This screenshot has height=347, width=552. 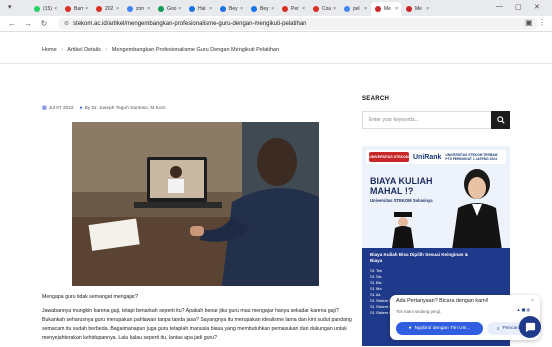 What do you see at coordinates (61, 108) in the screenshot?
I see `article-date: Jul 07 2022` at bounding box center [61, 108].